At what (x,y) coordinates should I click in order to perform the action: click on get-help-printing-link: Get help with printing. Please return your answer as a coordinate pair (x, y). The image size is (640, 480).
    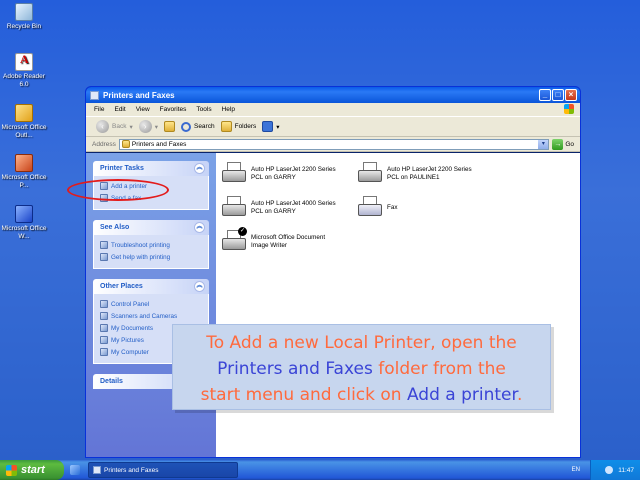
    Looking at the image, I should click on (151, 257).